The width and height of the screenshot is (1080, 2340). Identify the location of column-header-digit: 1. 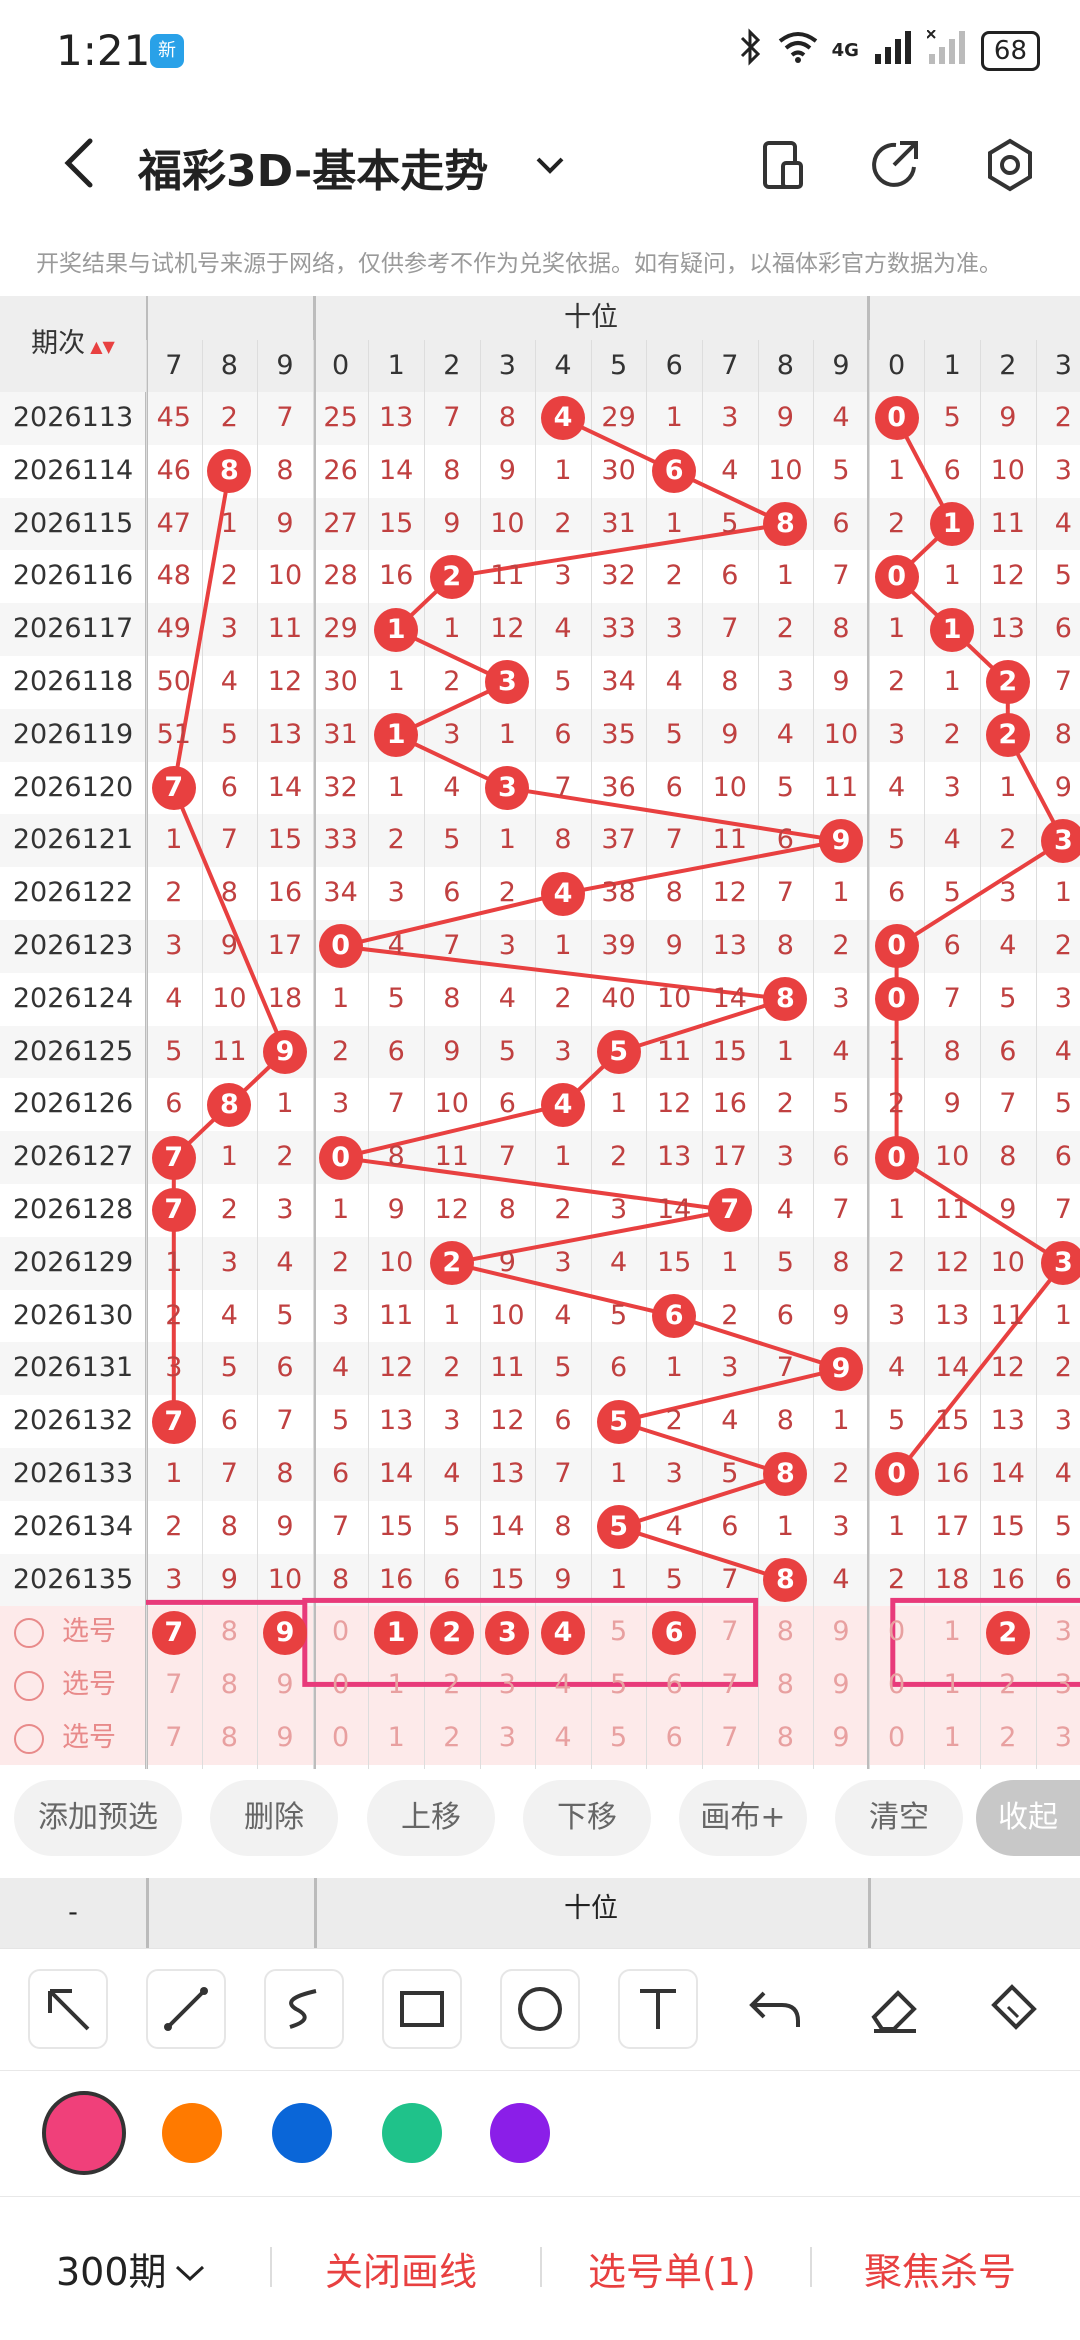
(396, 365).